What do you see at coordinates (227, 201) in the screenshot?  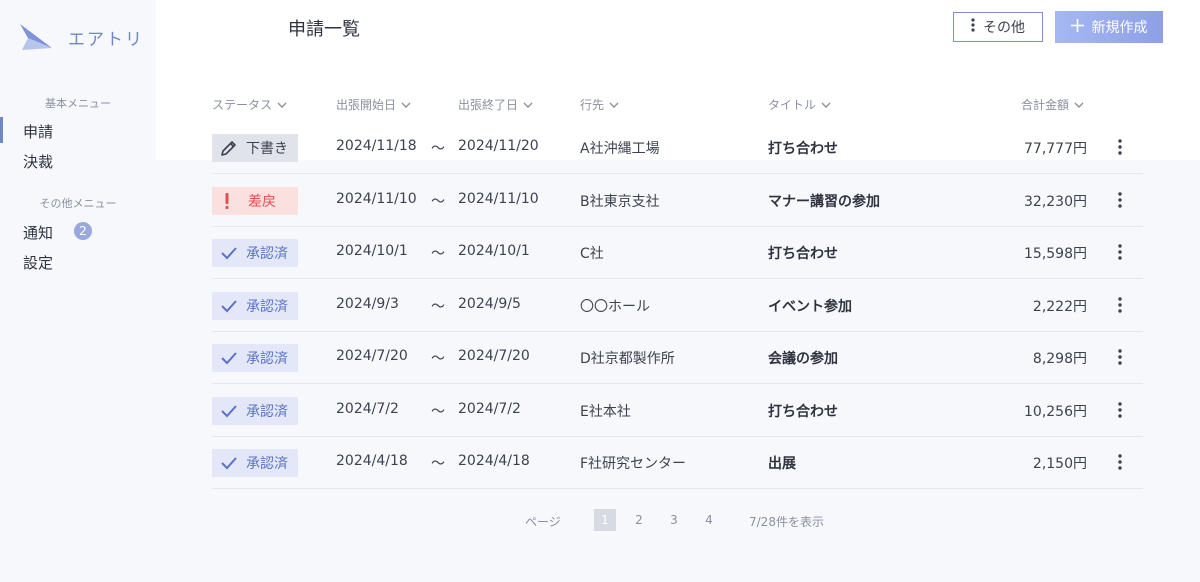 I see `exclamation-icon` at bounding box center [227, 201].